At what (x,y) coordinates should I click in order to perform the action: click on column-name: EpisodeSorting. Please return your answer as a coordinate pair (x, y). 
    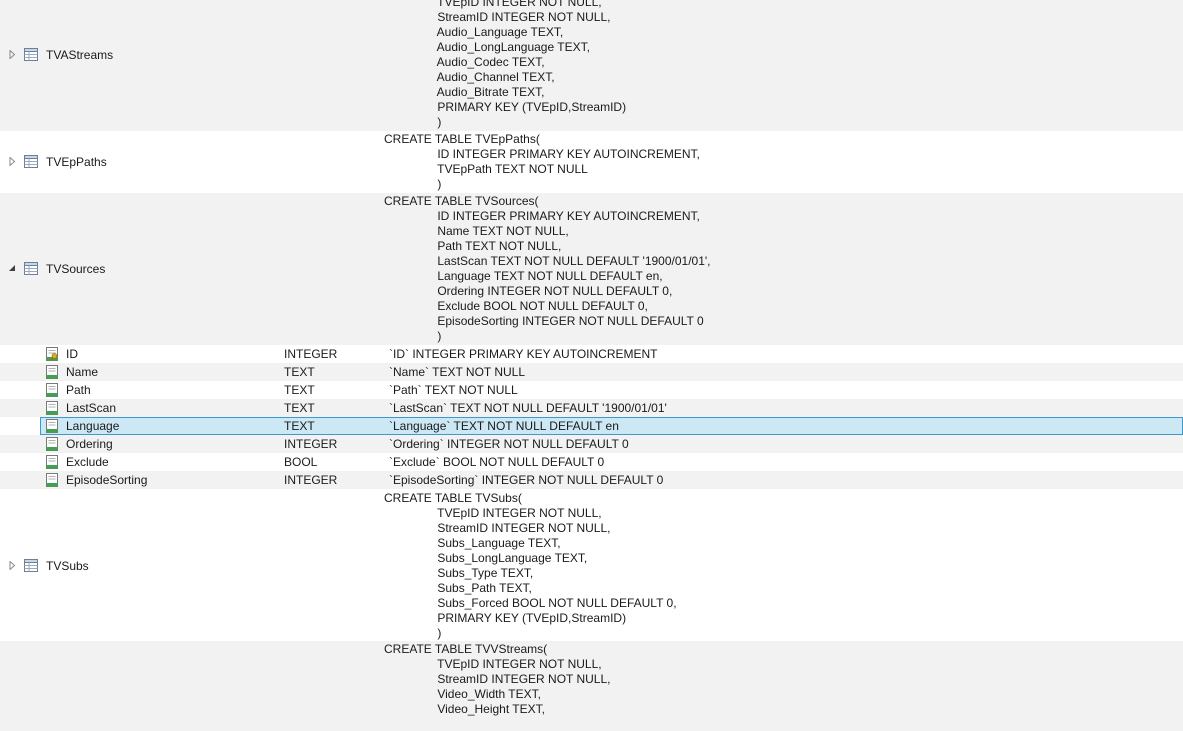
    Looking at the image, I should click on (107, 480).